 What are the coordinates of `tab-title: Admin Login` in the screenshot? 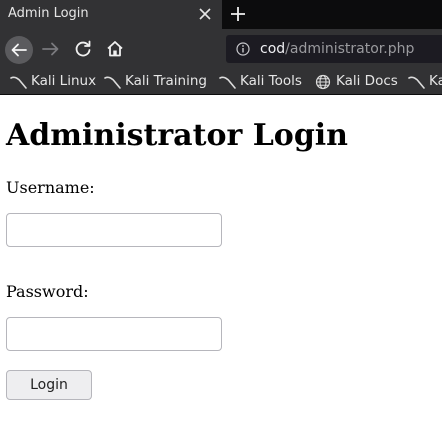 It's located at (48, 13).